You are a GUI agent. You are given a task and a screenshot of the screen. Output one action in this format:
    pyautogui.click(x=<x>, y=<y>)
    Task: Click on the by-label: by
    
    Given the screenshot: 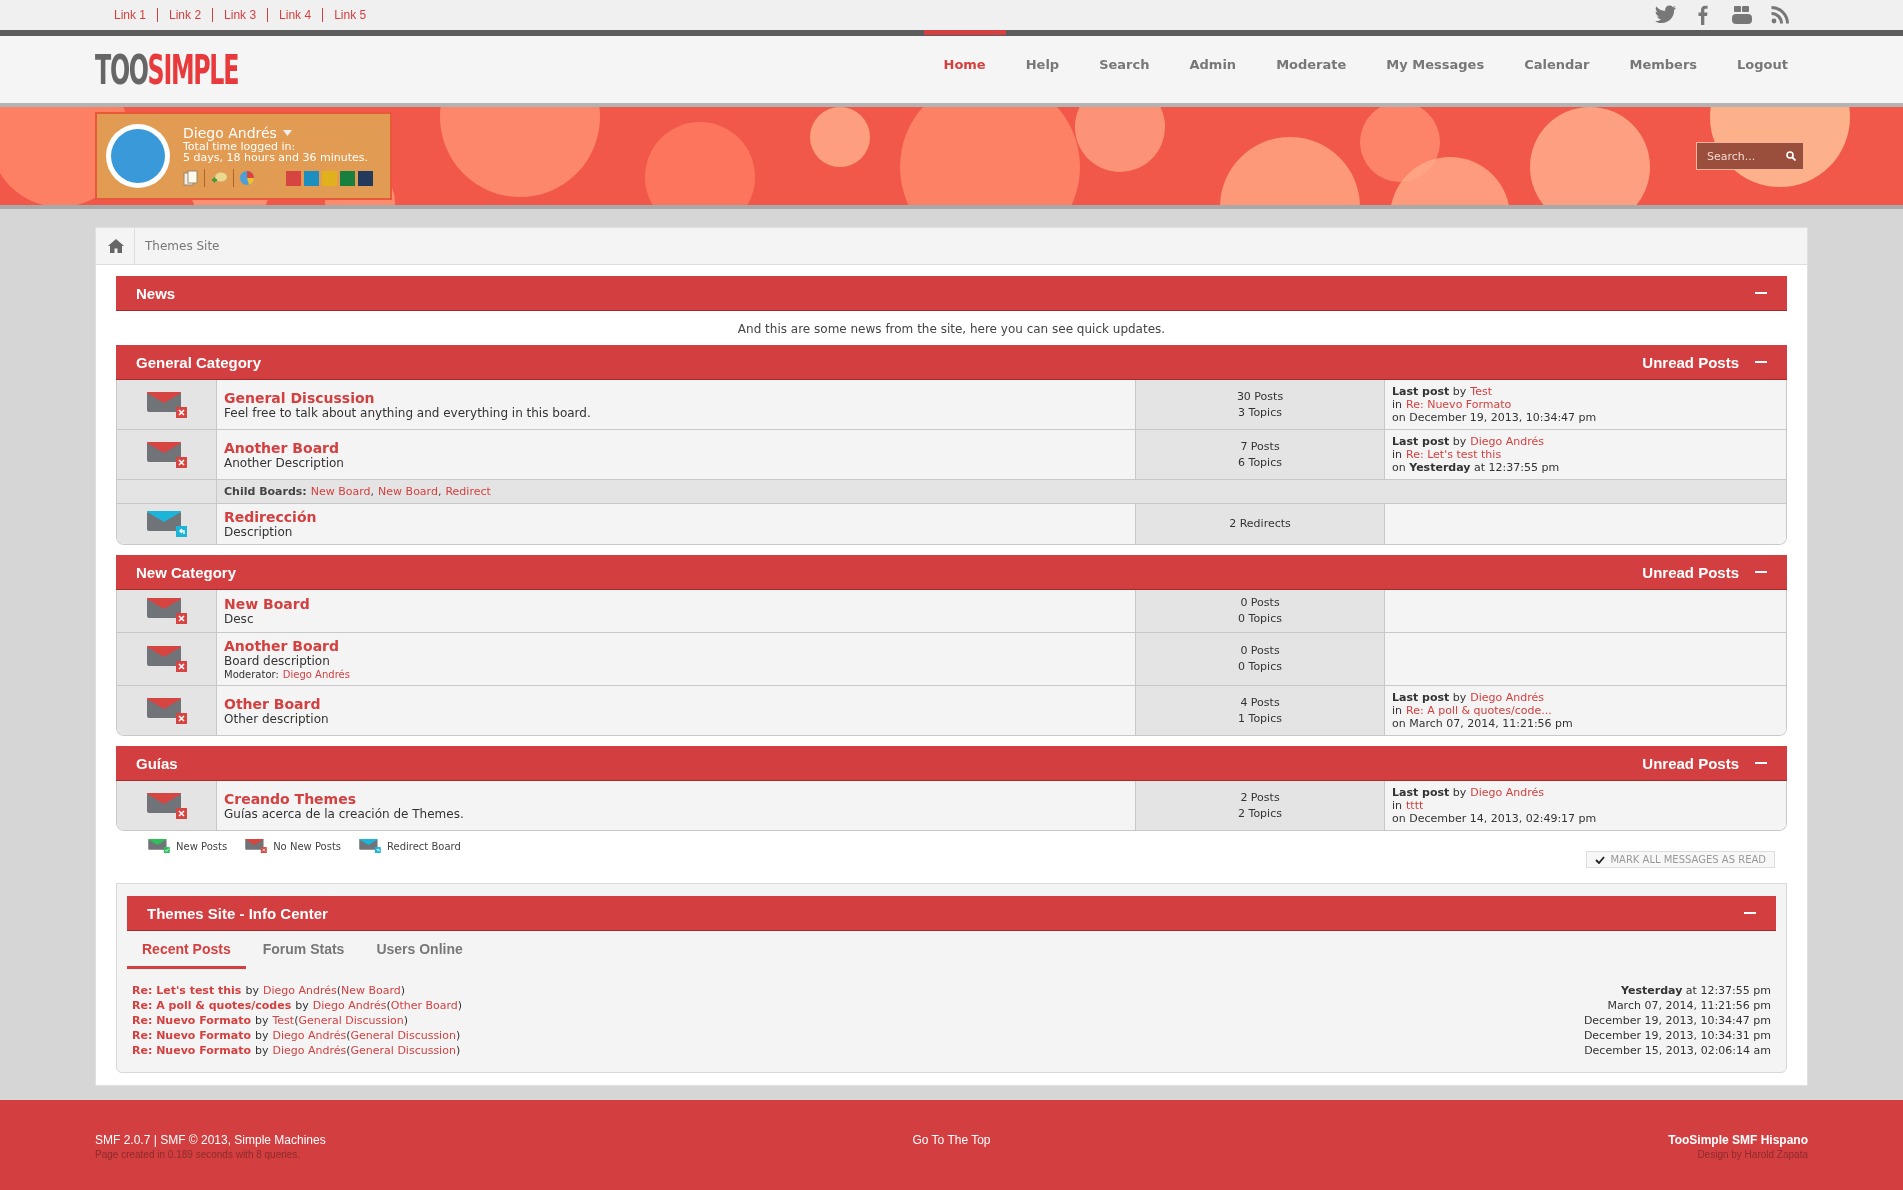 What is the action you would take?
    pyautogui.click(x=261, y=1020)
    